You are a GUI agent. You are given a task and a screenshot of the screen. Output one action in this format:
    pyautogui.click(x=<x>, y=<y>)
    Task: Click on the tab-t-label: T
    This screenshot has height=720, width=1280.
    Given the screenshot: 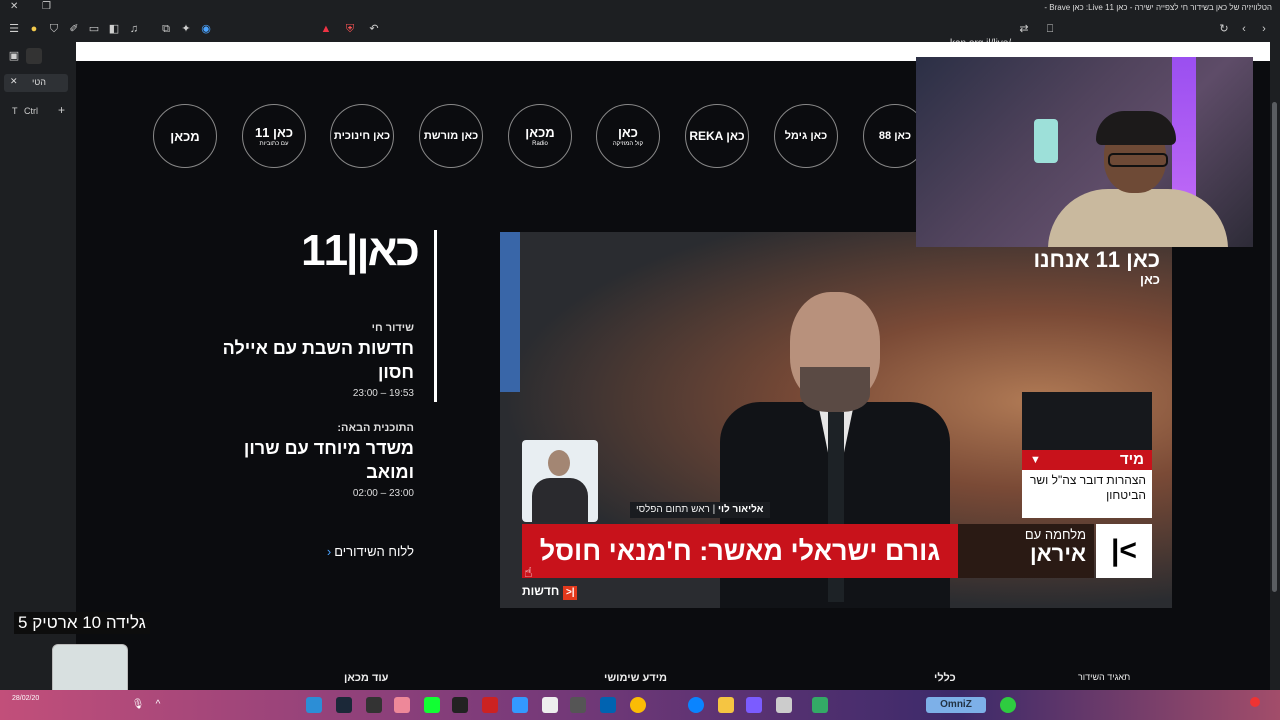 What is the action you would take?
    pyautogui.click(x=15, y=111)
    